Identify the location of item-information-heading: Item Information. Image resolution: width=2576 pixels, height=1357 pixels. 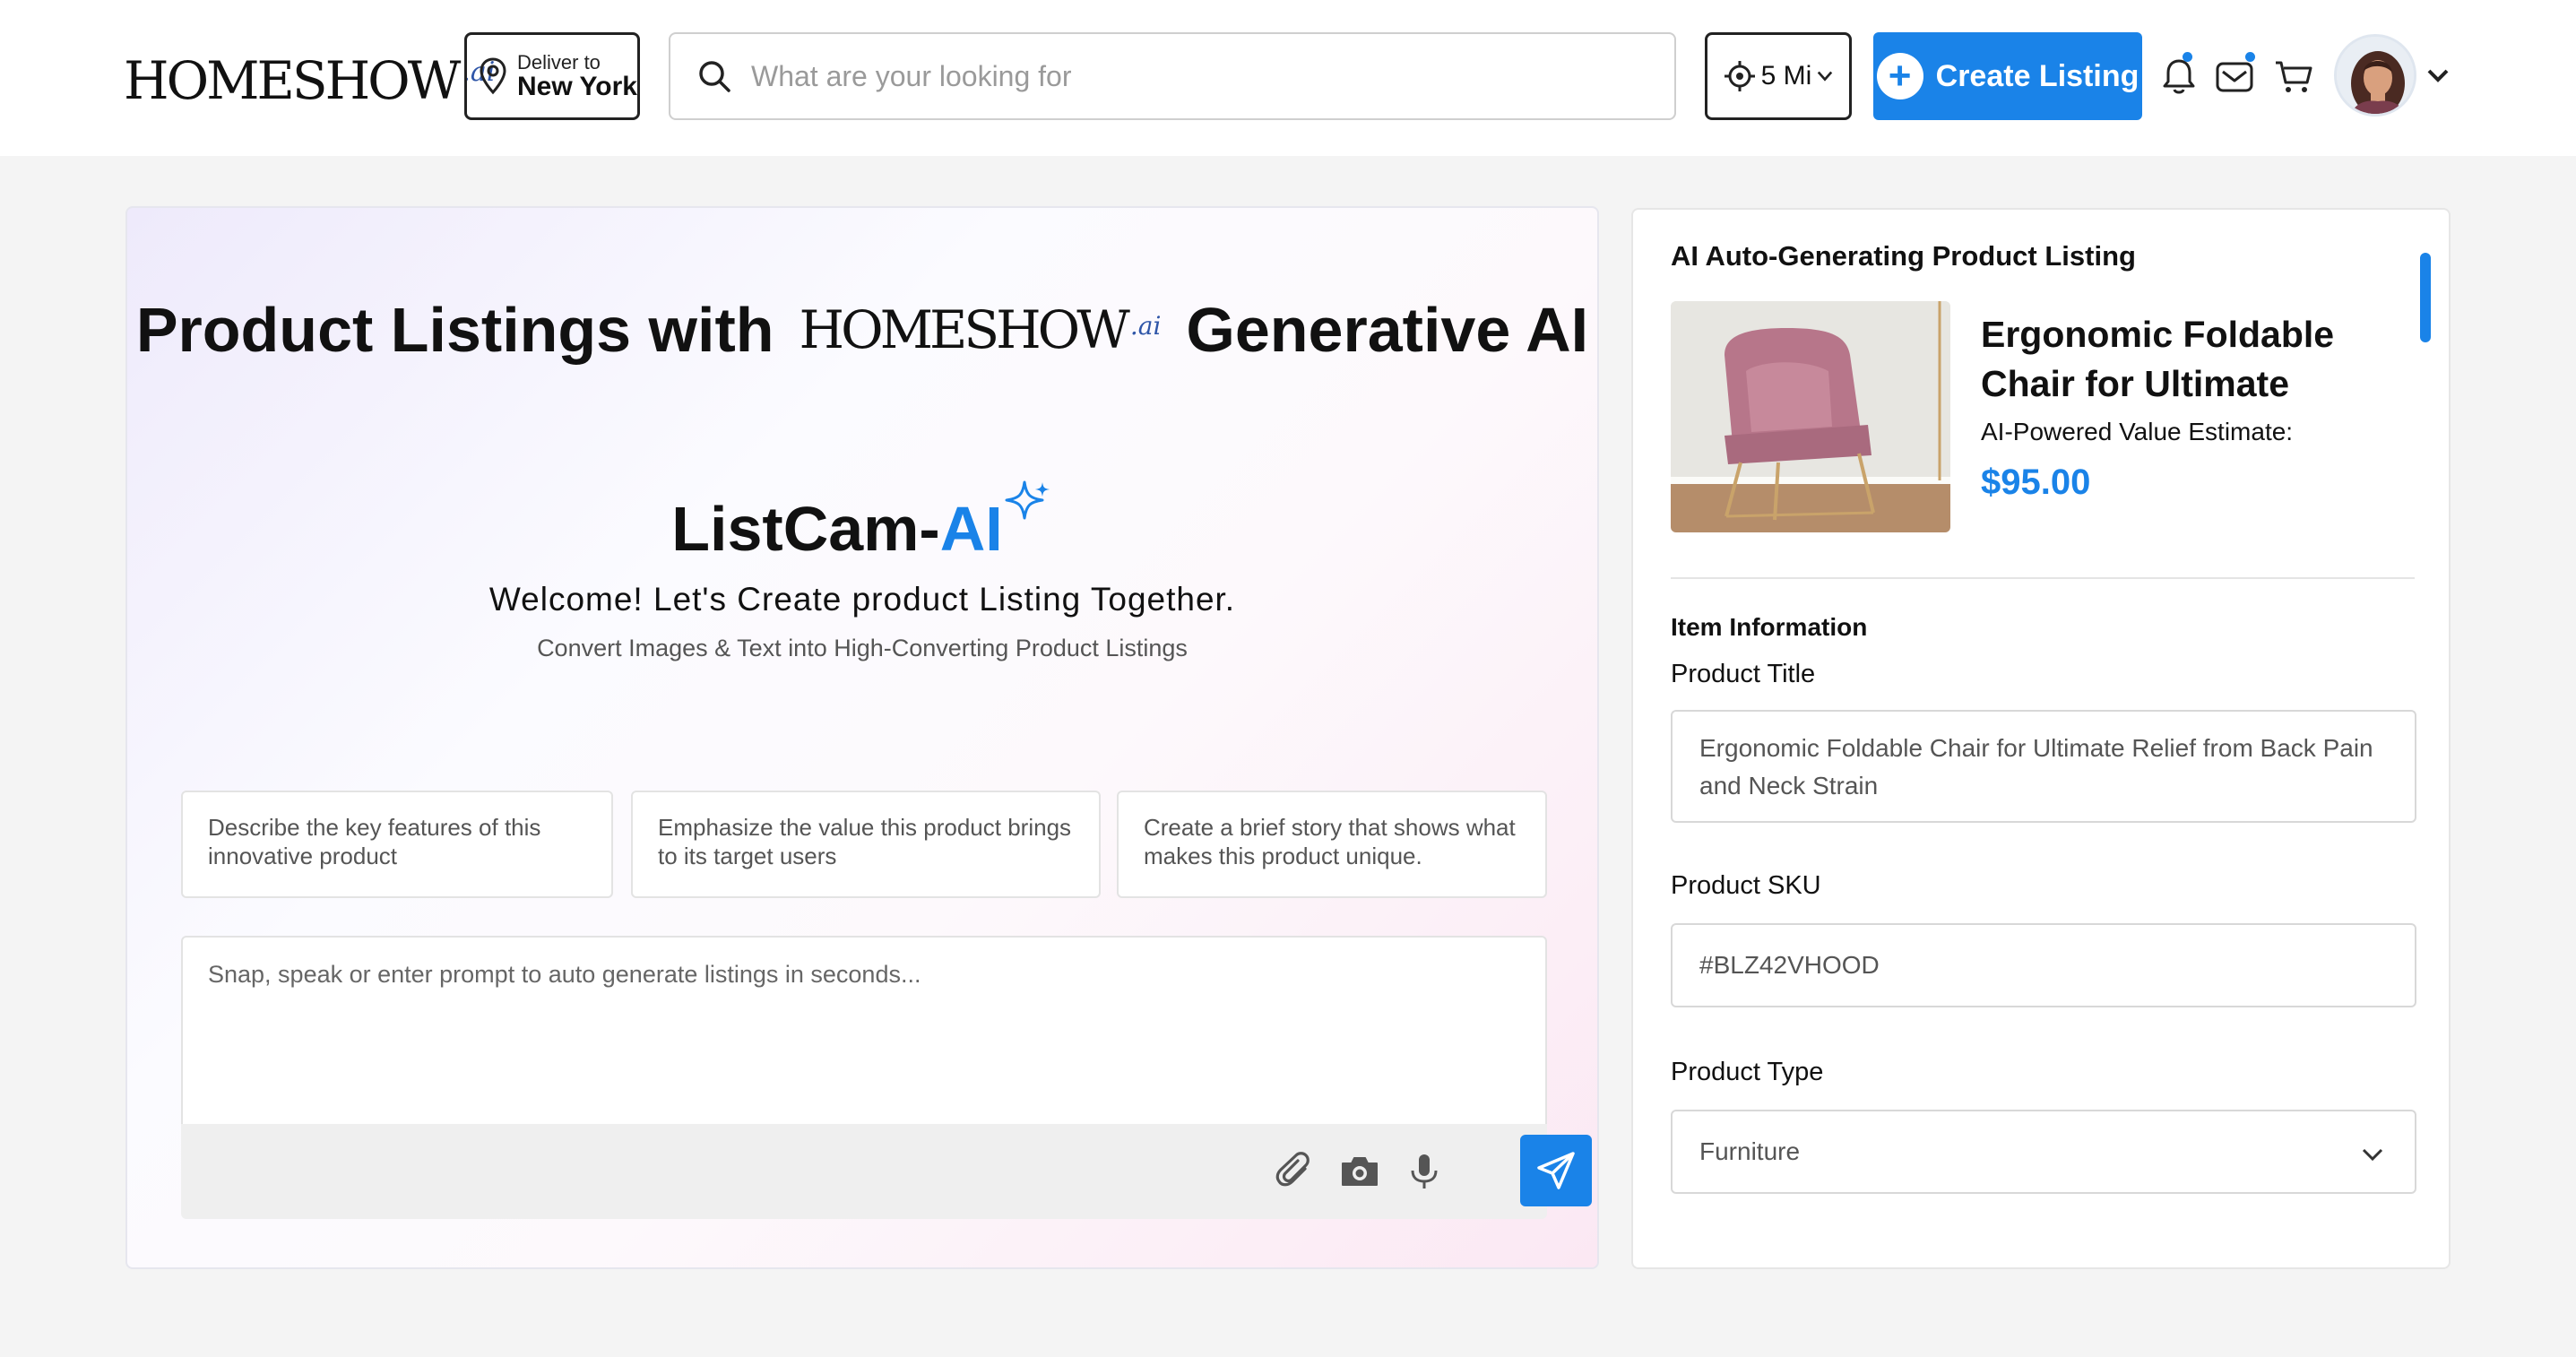
(1769, 627).